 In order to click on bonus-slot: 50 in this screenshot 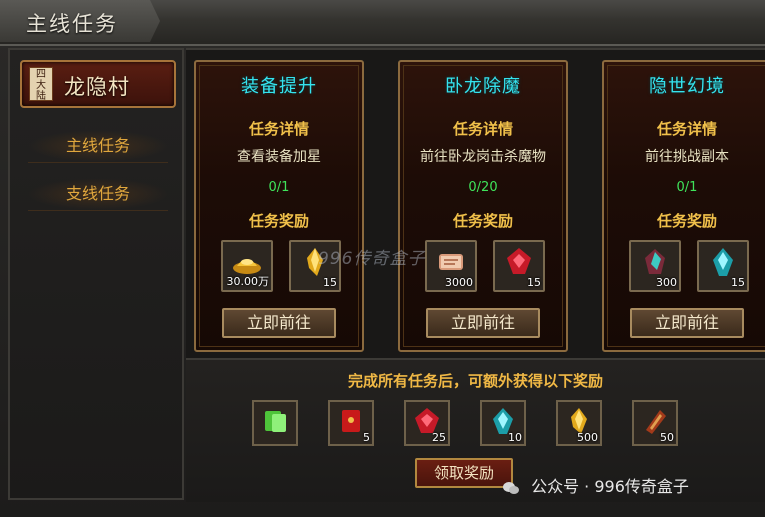, I will do `click(655, 423)`.